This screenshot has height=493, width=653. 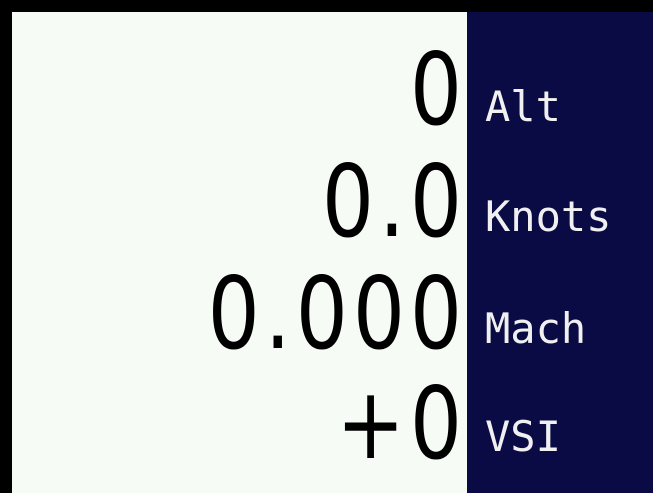 I want to click on vertical-speed-label: VSI, so click(x=523, y=436).